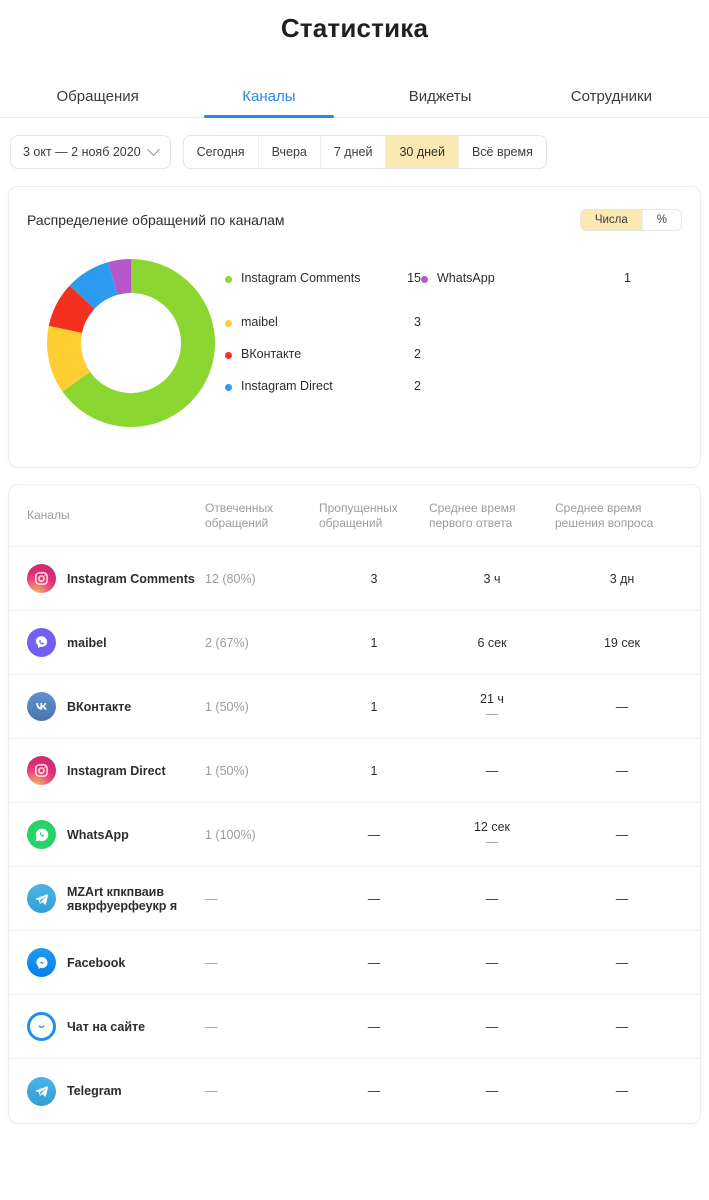 The height and width of the screenshot is (1200, 709). I want to click on value-main: 12 сек, so click(492, 826).